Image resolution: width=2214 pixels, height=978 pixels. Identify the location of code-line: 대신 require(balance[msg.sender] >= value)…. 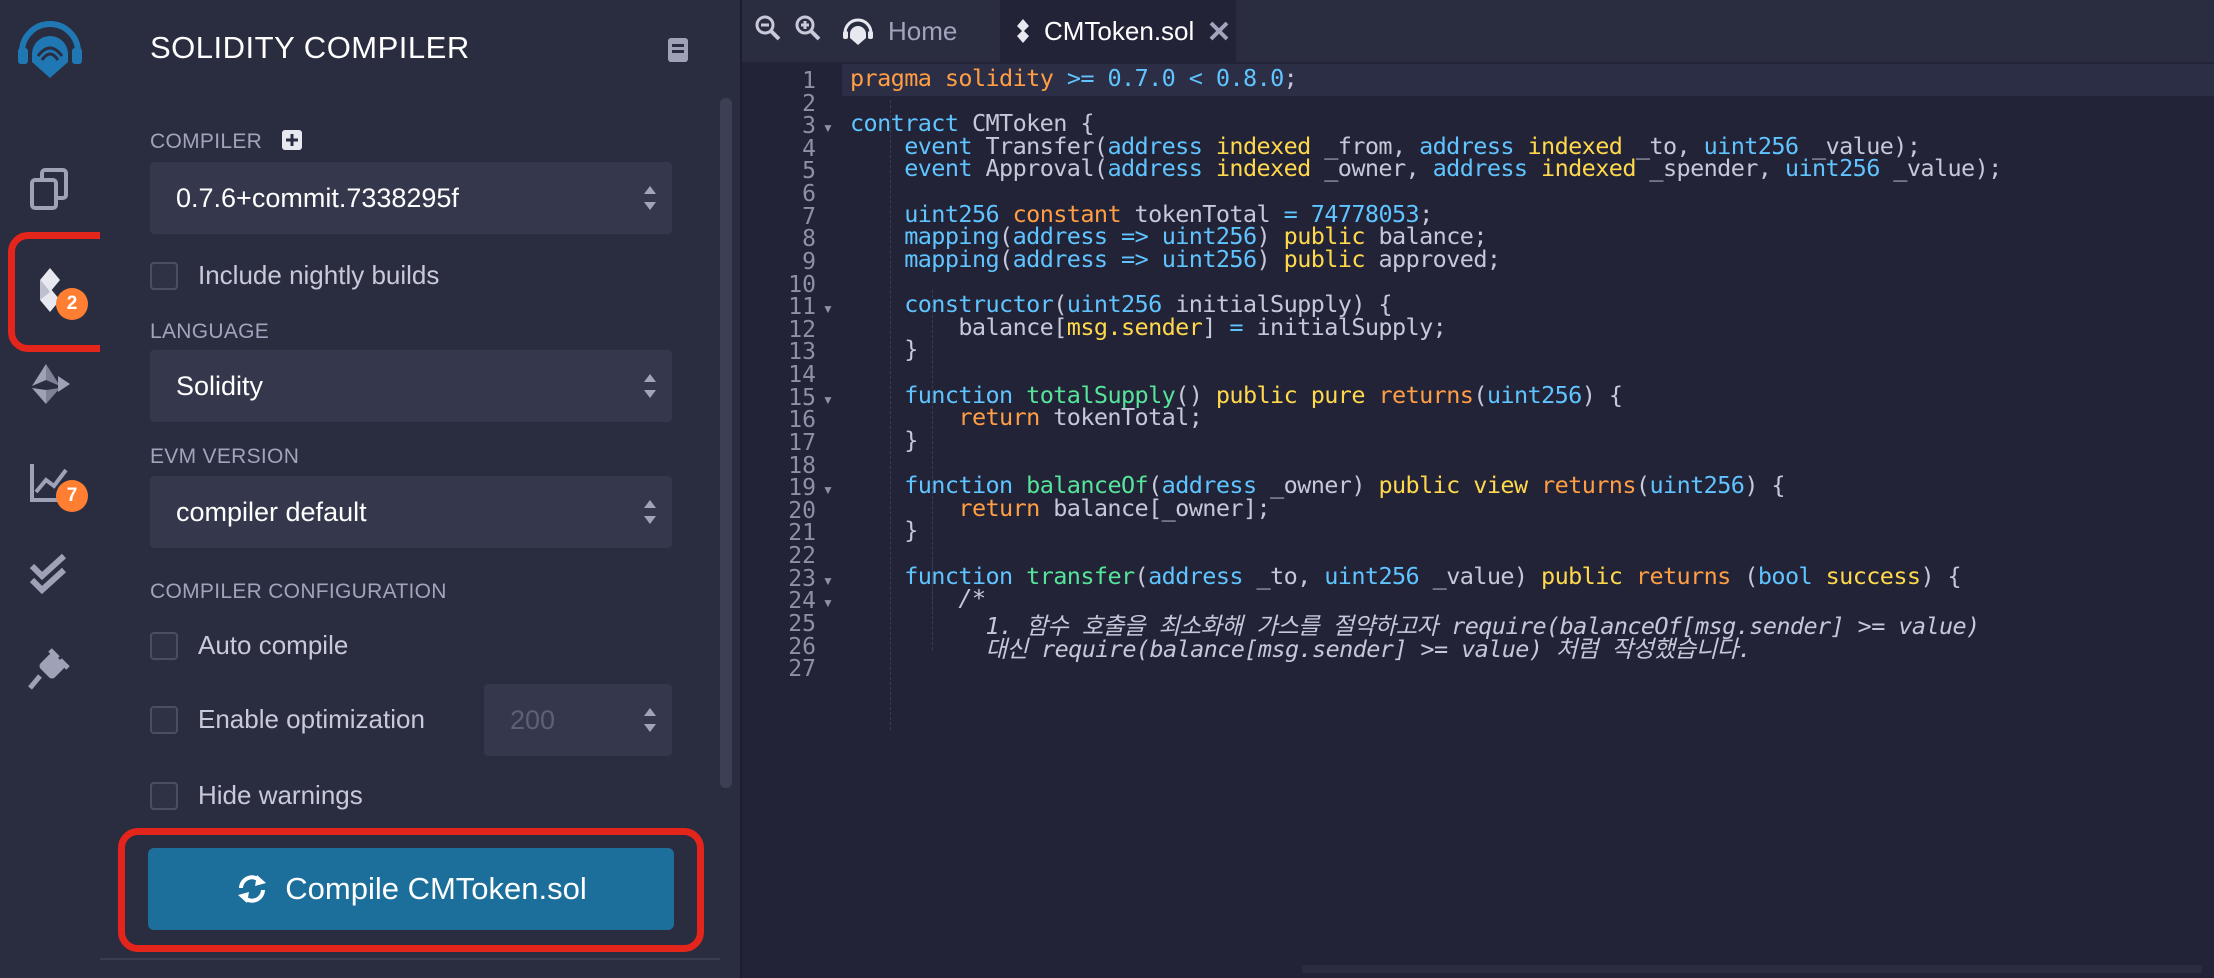
(1301, 648).